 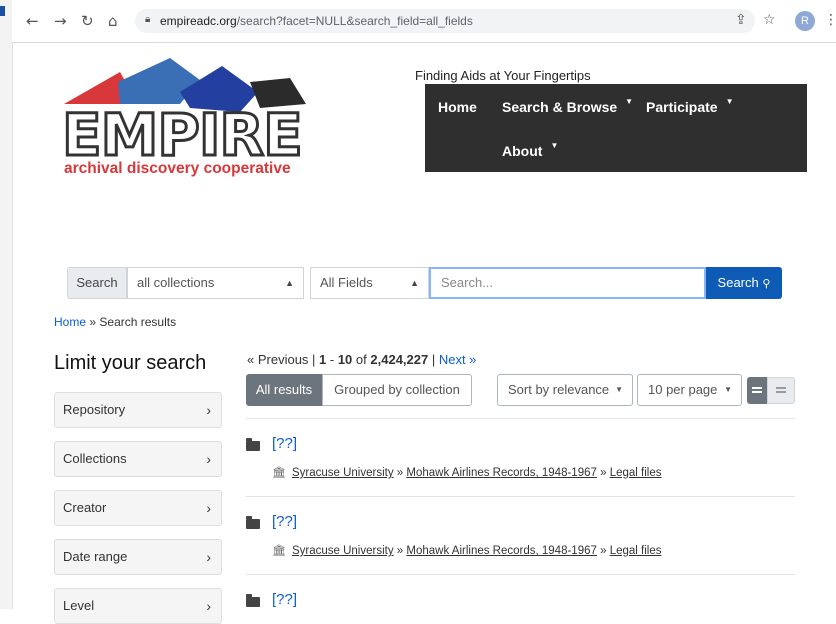 What do you see at coordinates (323, 359) in the screenshot?
I see `page-start: 1` at bounding box center [323, 359].